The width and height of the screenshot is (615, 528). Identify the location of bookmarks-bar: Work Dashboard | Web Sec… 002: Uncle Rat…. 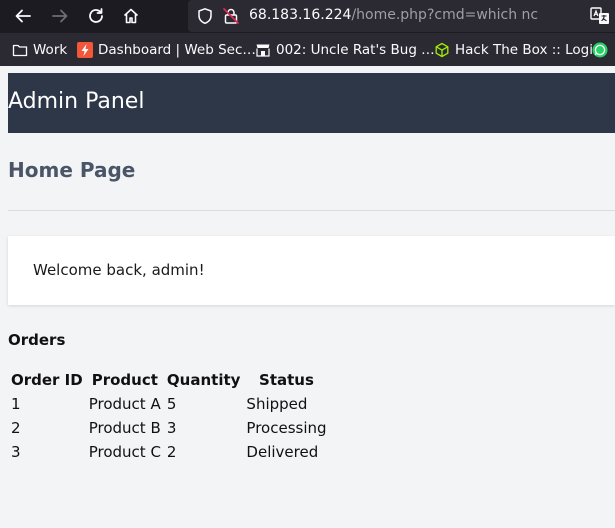
(307, 49).